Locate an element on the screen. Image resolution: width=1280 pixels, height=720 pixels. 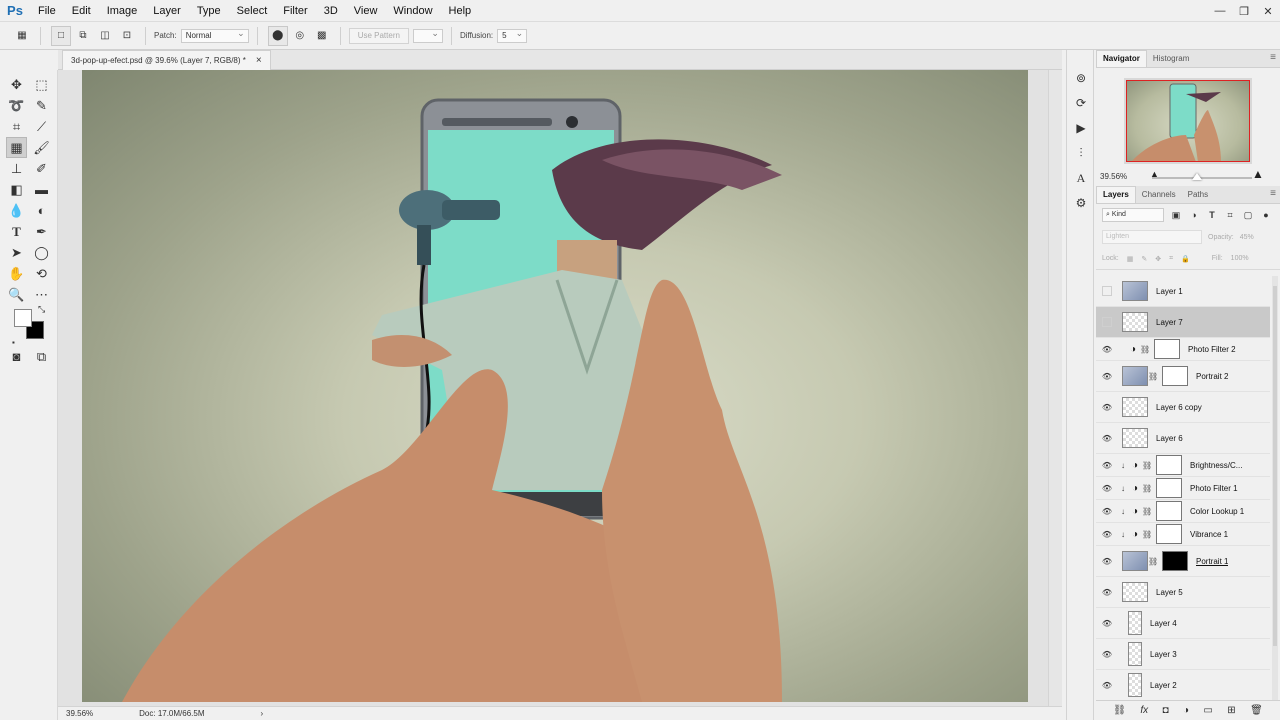
lasso-tool-icon: ➰ is located at coordinates (16, 105).